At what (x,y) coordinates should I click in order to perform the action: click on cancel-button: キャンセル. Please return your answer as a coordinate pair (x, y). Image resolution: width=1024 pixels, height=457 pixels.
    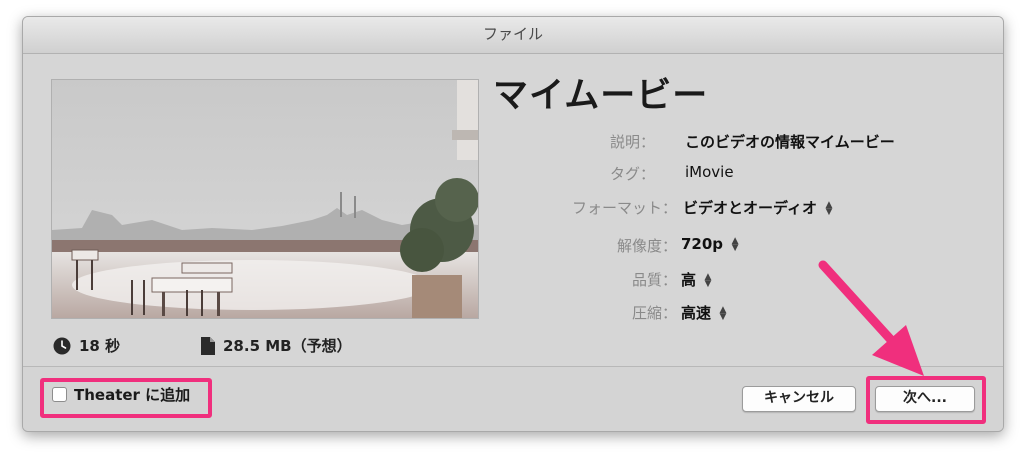
    Looking at the image, I should click on (799, 399).